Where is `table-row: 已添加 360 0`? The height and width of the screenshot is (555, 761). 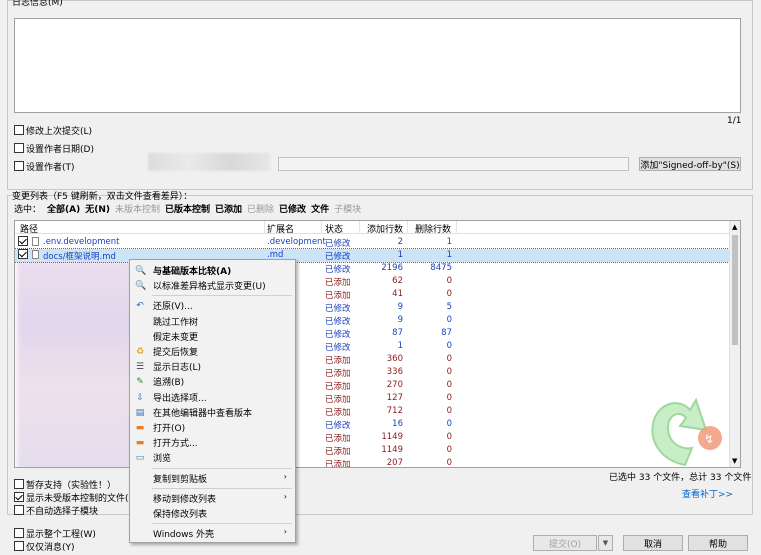
table-row: 已添加 360 0 is located at coordinates (373, 359).